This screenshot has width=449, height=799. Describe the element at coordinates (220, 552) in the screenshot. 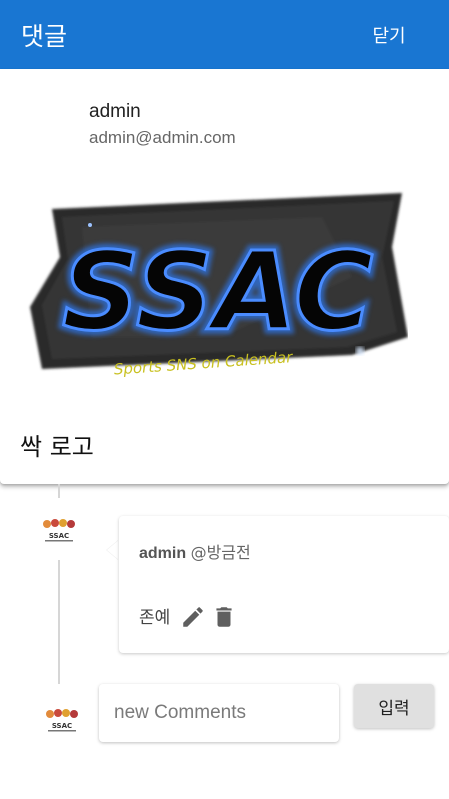

I see `comment-time: @방금전` at that location.